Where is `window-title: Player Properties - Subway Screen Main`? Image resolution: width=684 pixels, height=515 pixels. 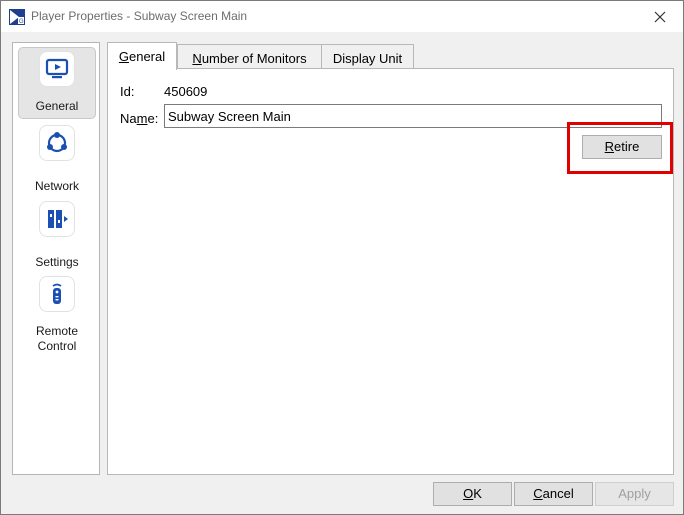
window-title: Player Properties - Subway Screen Main is located at coordinates (139, 16).